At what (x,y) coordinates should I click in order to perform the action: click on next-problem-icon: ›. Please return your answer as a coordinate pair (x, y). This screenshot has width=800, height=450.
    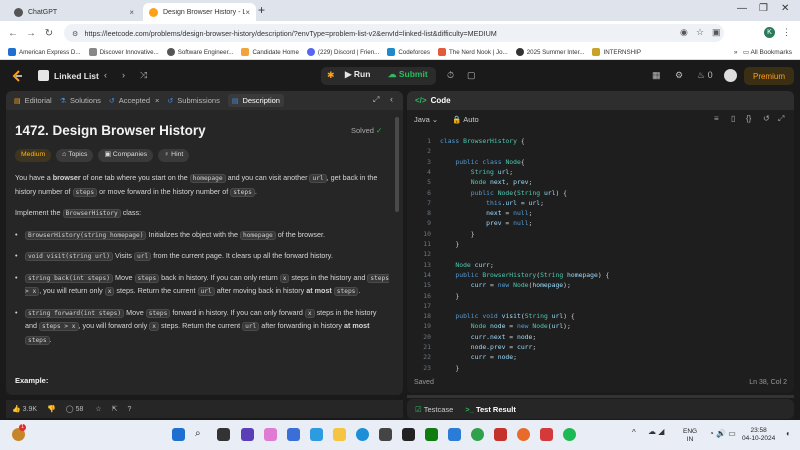
    Looking at the image, I should click on (123, 75).